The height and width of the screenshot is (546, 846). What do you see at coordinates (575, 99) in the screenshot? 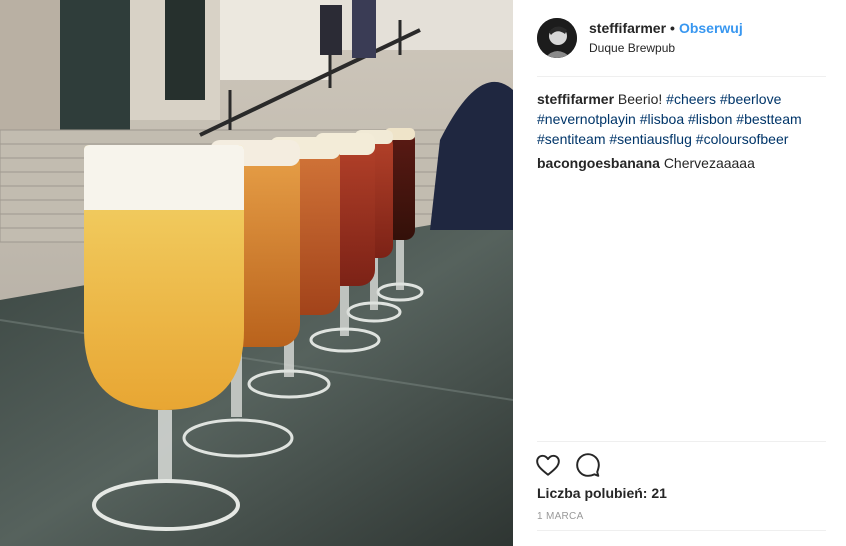
I see `caption-username: steffifarmer` at bounding box center [575, 99].